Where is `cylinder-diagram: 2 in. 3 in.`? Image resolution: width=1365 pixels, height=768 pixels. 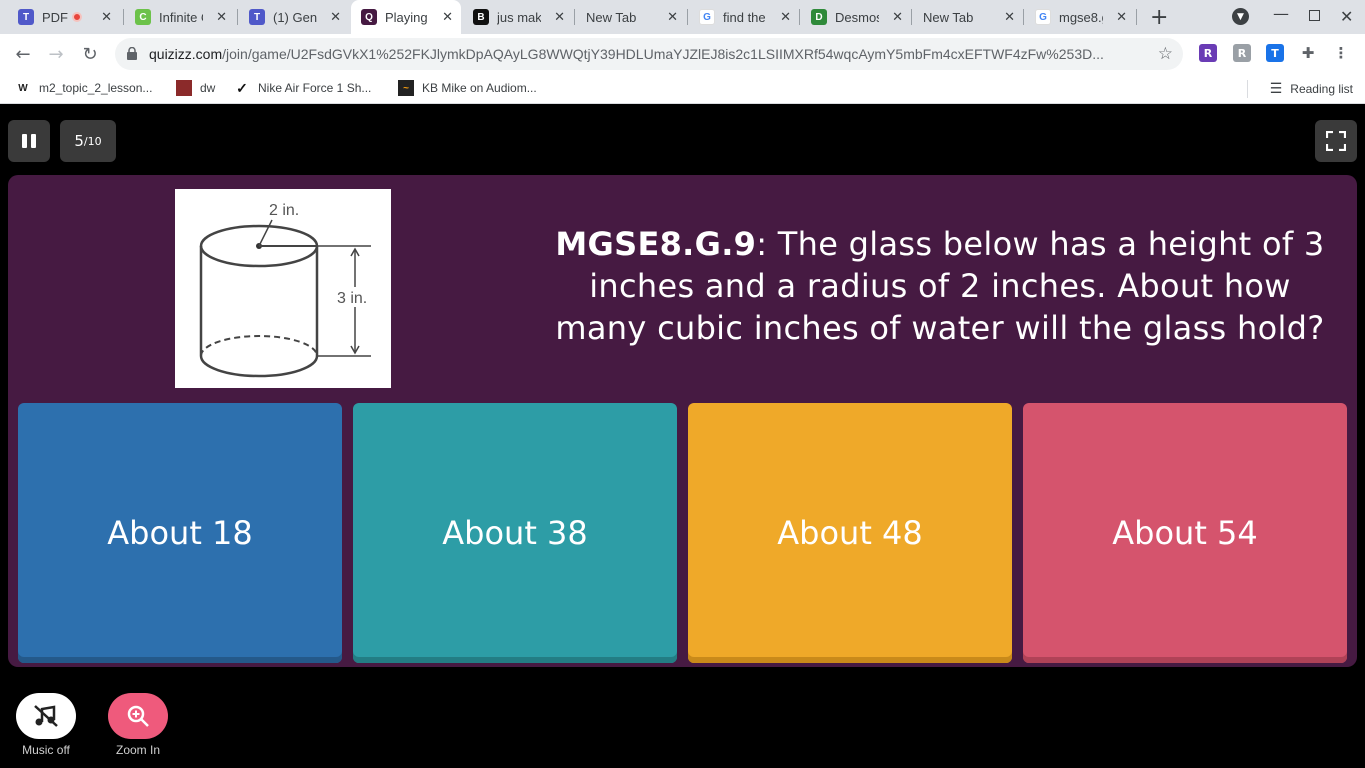
cylinder-diagram: 2 in. 3 in. is located at coordinates (287, 290).